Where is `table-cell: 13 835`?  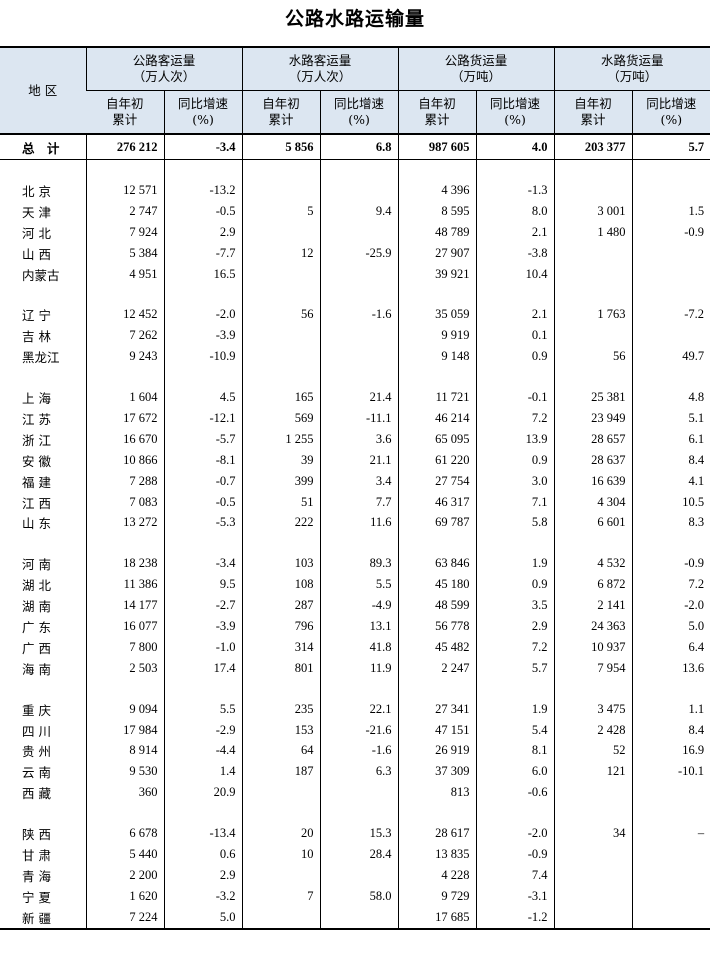 table-cell: 13 835 is located at coordinates (437, 854).